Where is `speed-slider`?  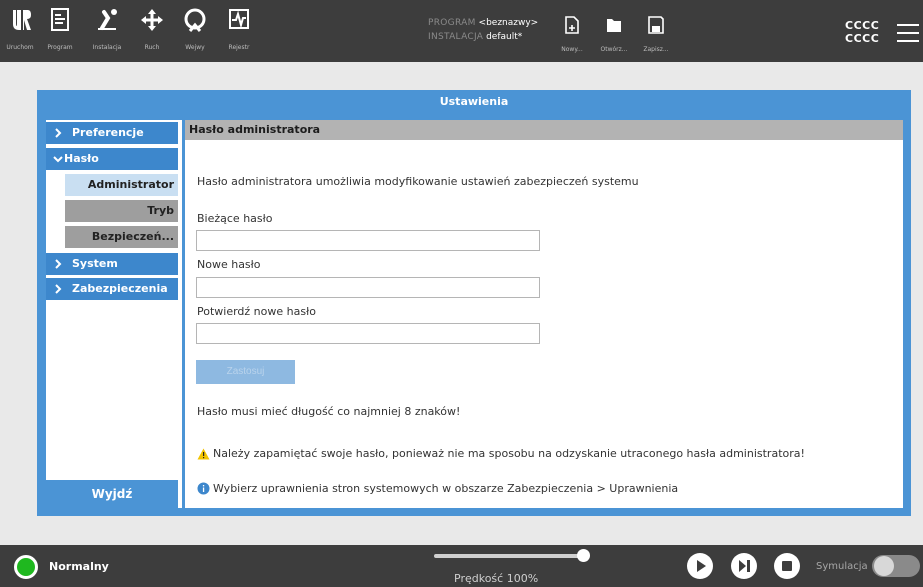
speed-slider is located at coordinates (510, 556).